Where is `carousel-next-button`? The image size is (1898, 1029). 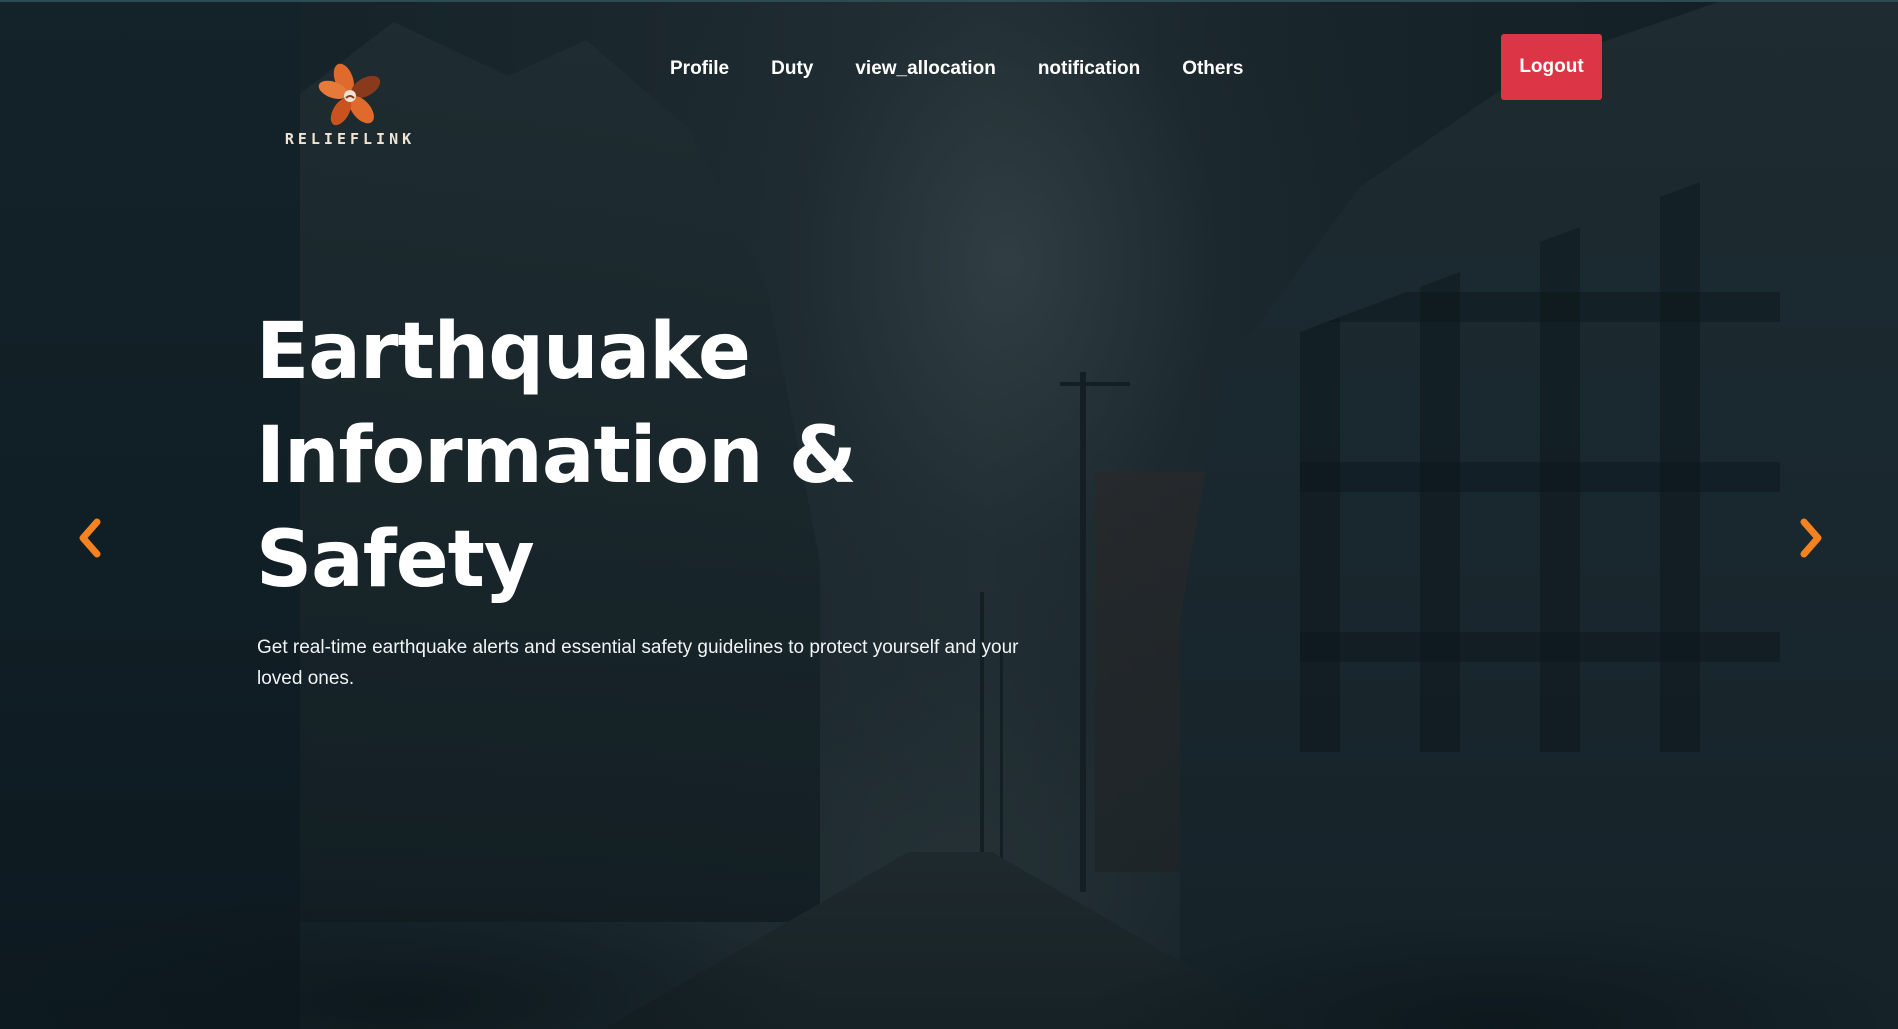
carousel-next-button is located at coordinates (1811, 538).